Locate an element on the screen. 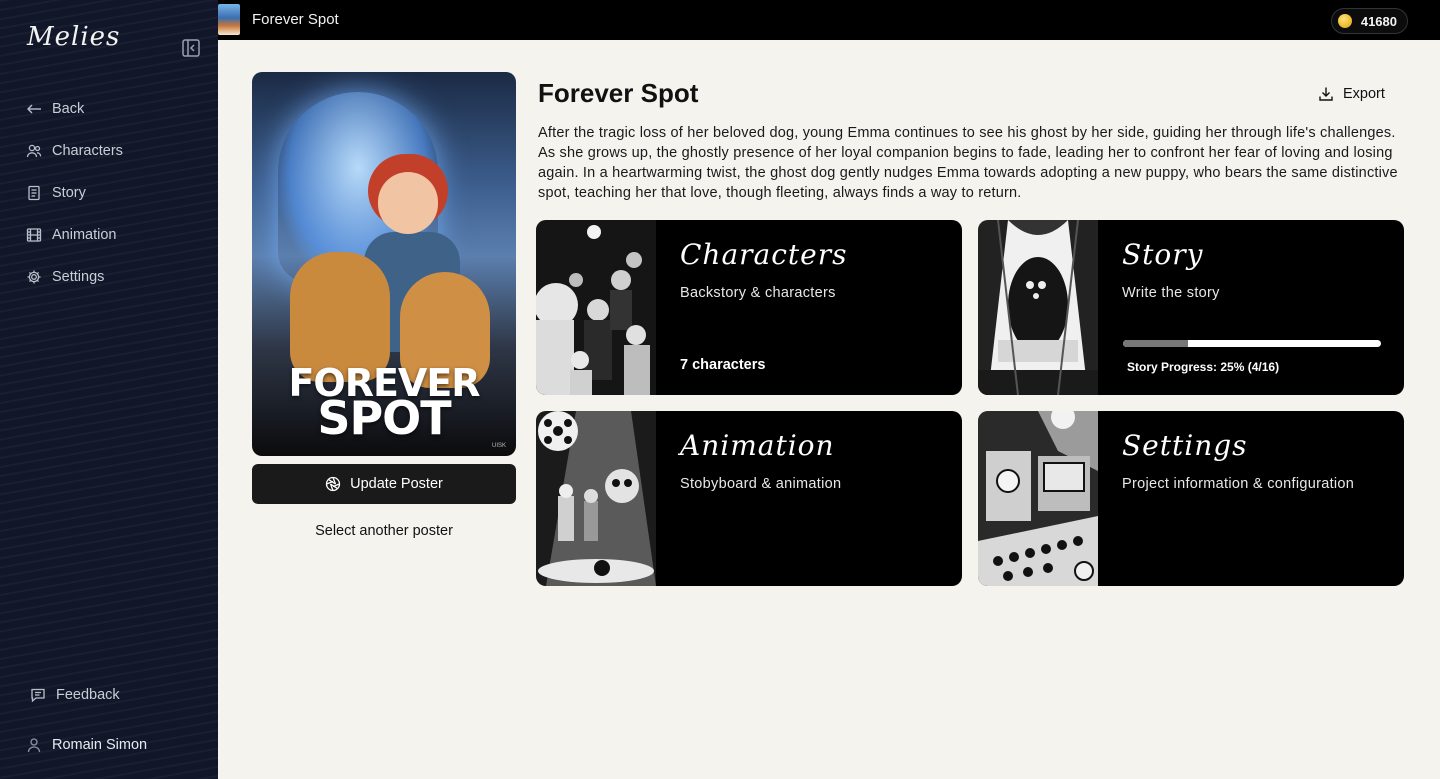  settings-card-illustration is located at coordinates (1038, 498).